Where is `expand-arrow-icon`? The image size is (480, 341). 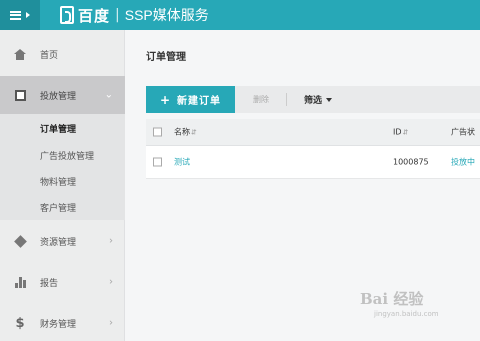 expand-arrow-icon is located at coordinates (28, 15).